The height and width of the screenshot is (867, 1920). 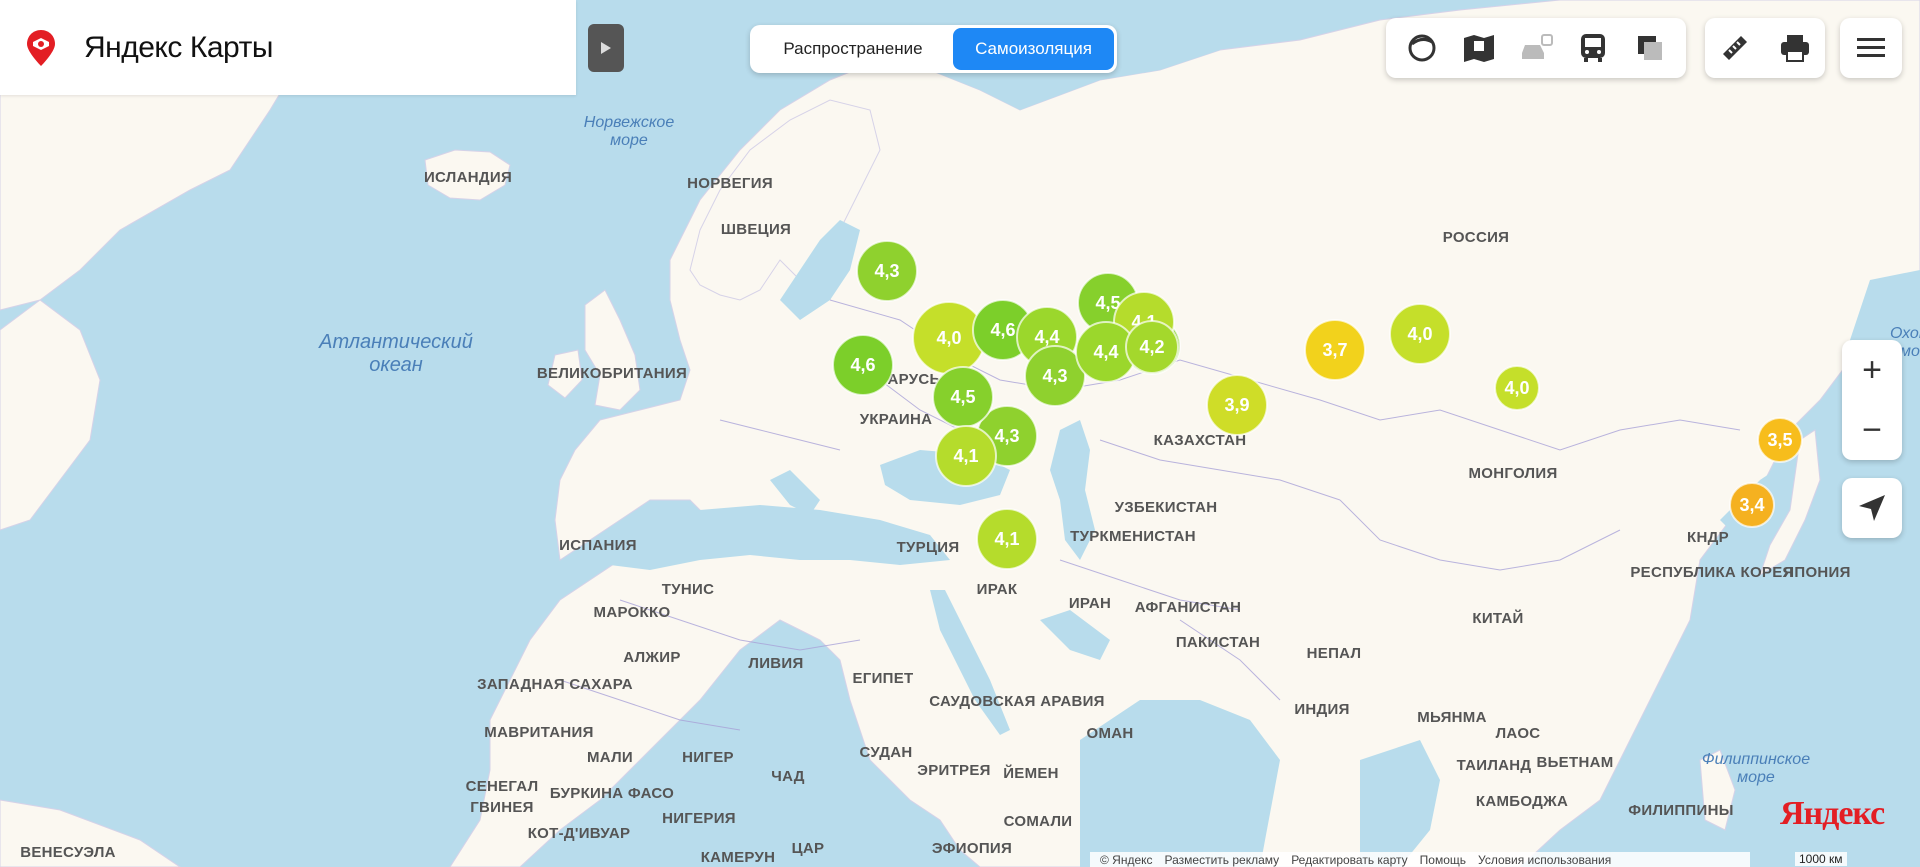 What do you see at coordinates (612, 793) in the screenshot?
I see `country-label-burkina: БУРКИНА ФАСО` at bounding box center [612, 793].